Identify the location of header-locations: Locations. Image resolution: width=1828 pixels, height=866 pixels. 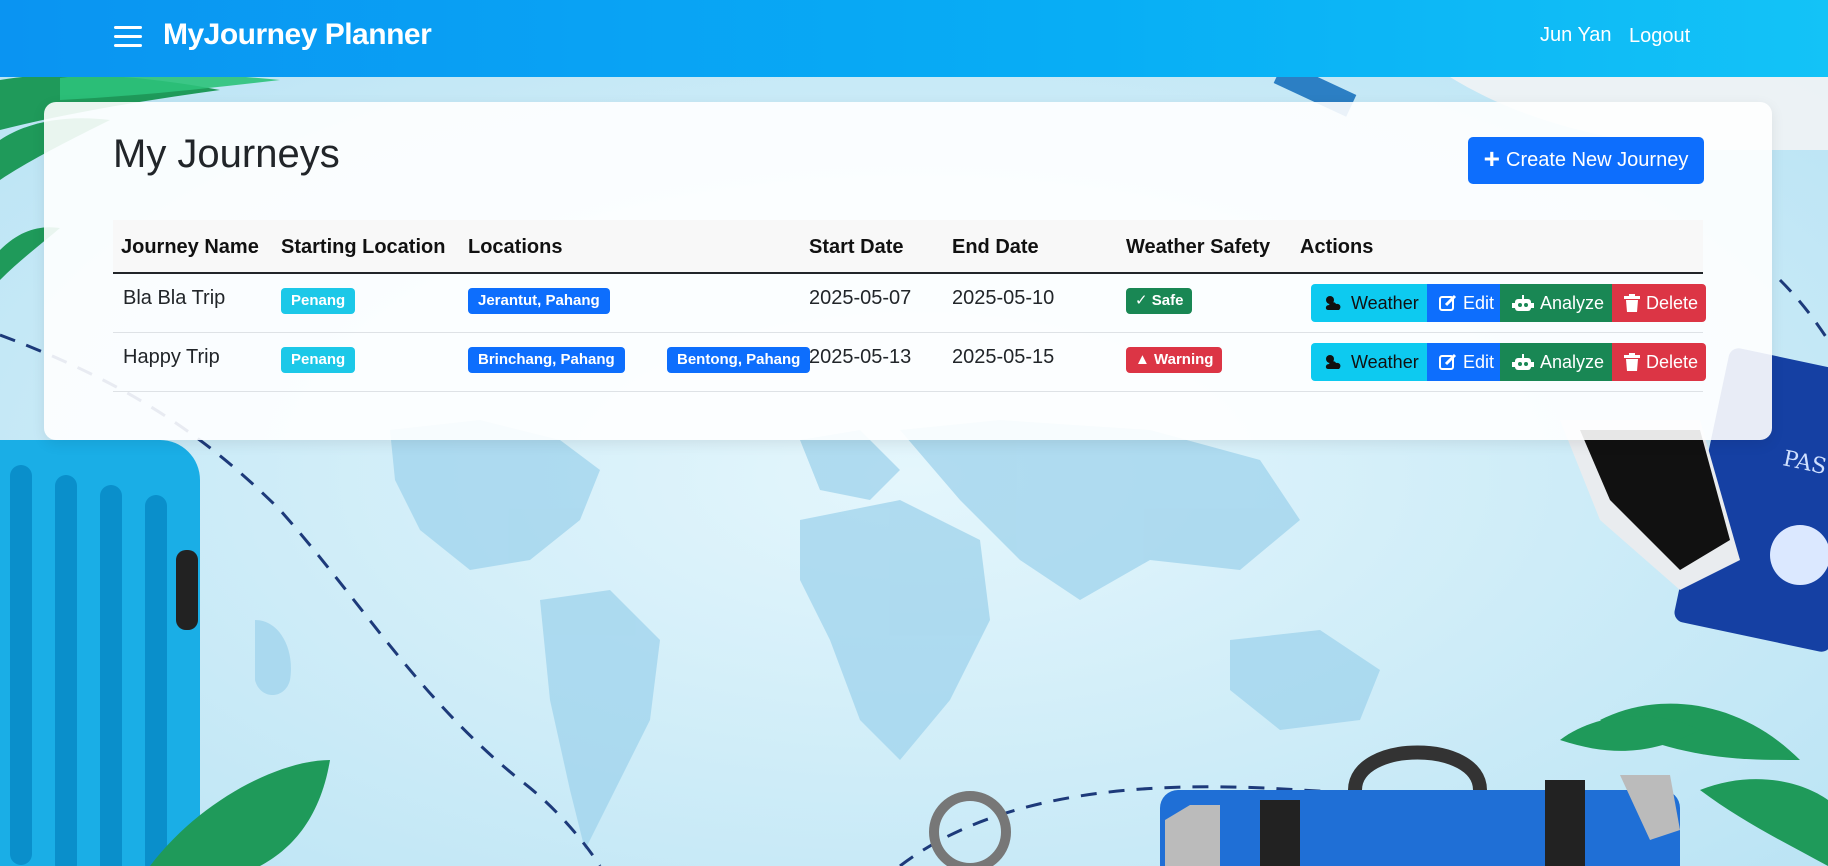
(515, 247).